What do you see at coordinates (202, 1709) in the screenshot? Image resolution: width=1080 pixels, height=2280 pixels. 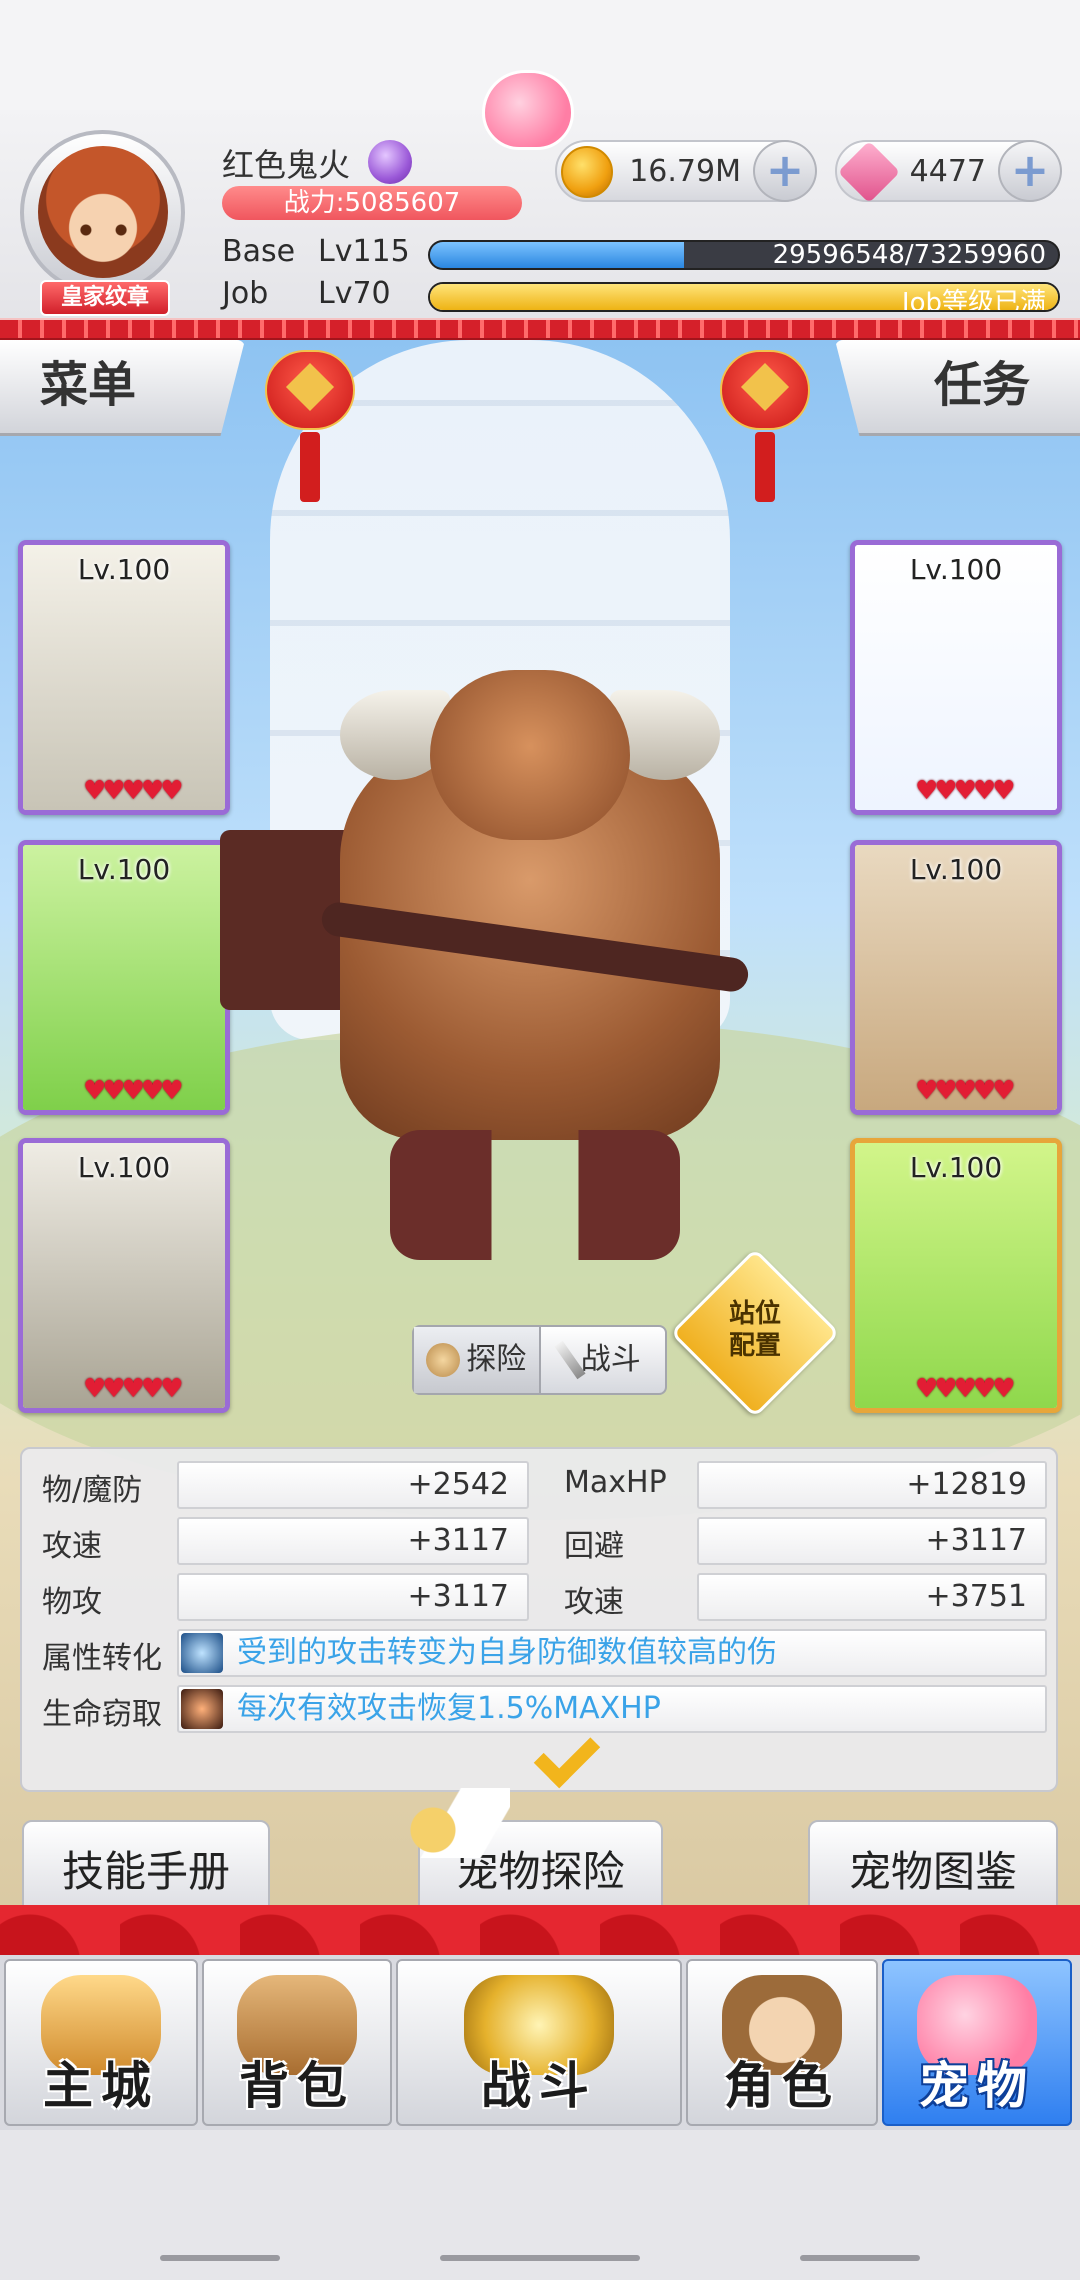 I see `heart-drain-icon` at bounding box center [202, 1709].